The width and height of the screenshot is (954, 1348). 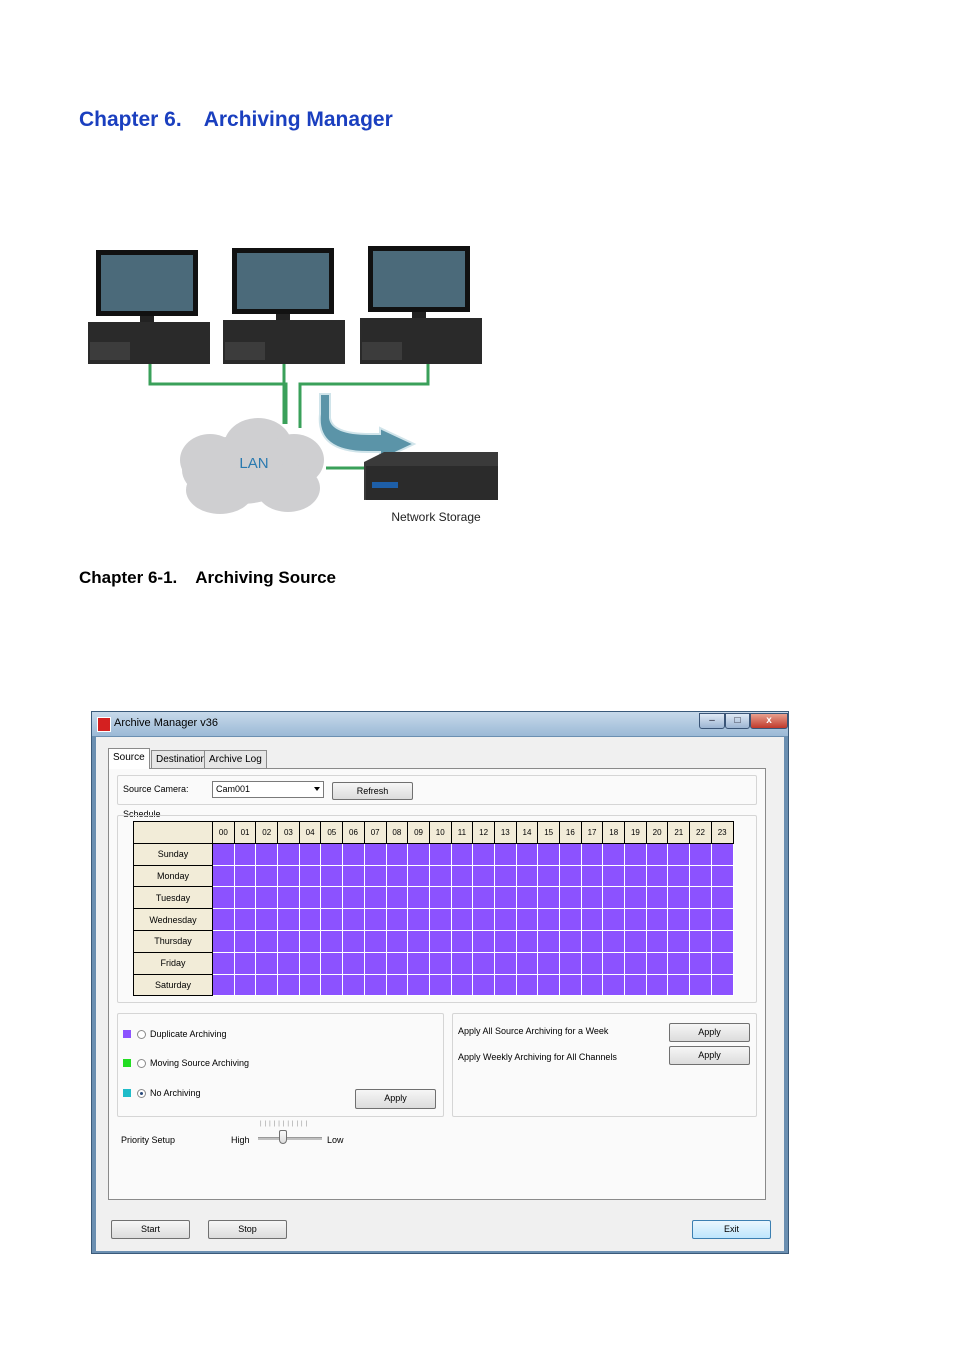 What do you see at coordinates (372, 791) in the screenshot?
I see `refresh-button: Refresh` at bounding box center [372, 791].